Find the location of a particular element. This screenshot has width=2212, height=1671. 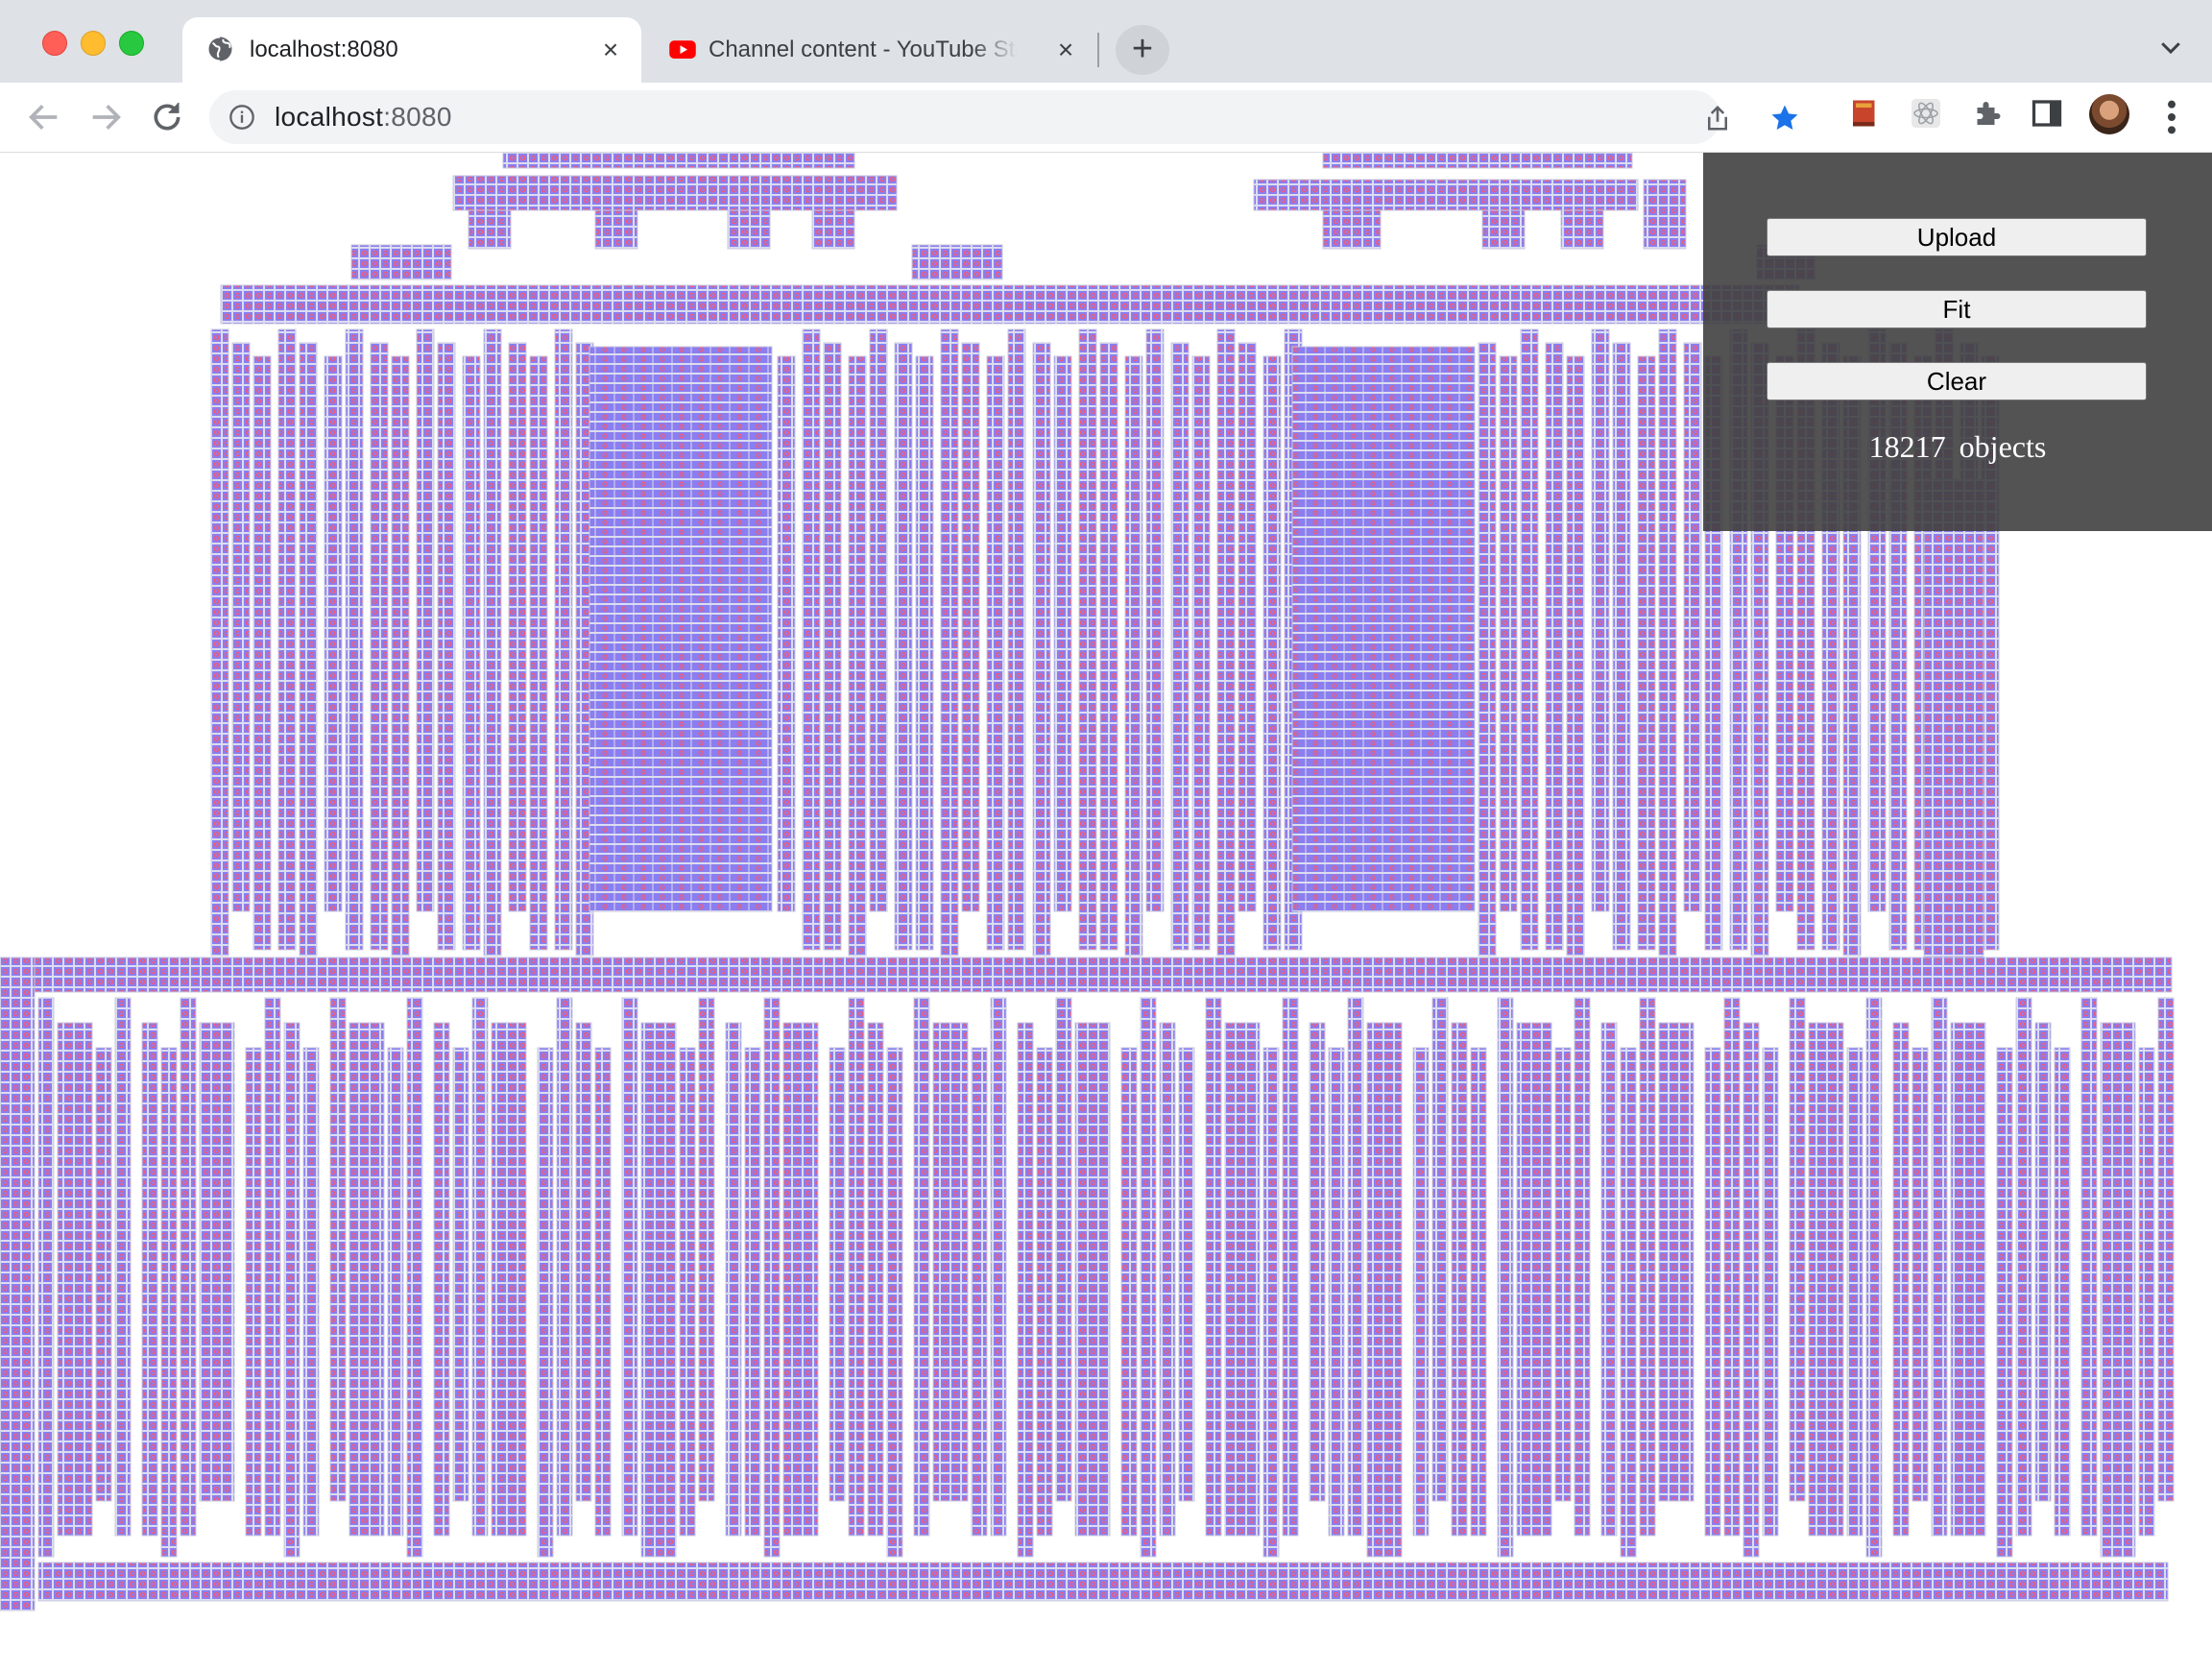

forward-arrow-icon is located at coordinates (105, 117).